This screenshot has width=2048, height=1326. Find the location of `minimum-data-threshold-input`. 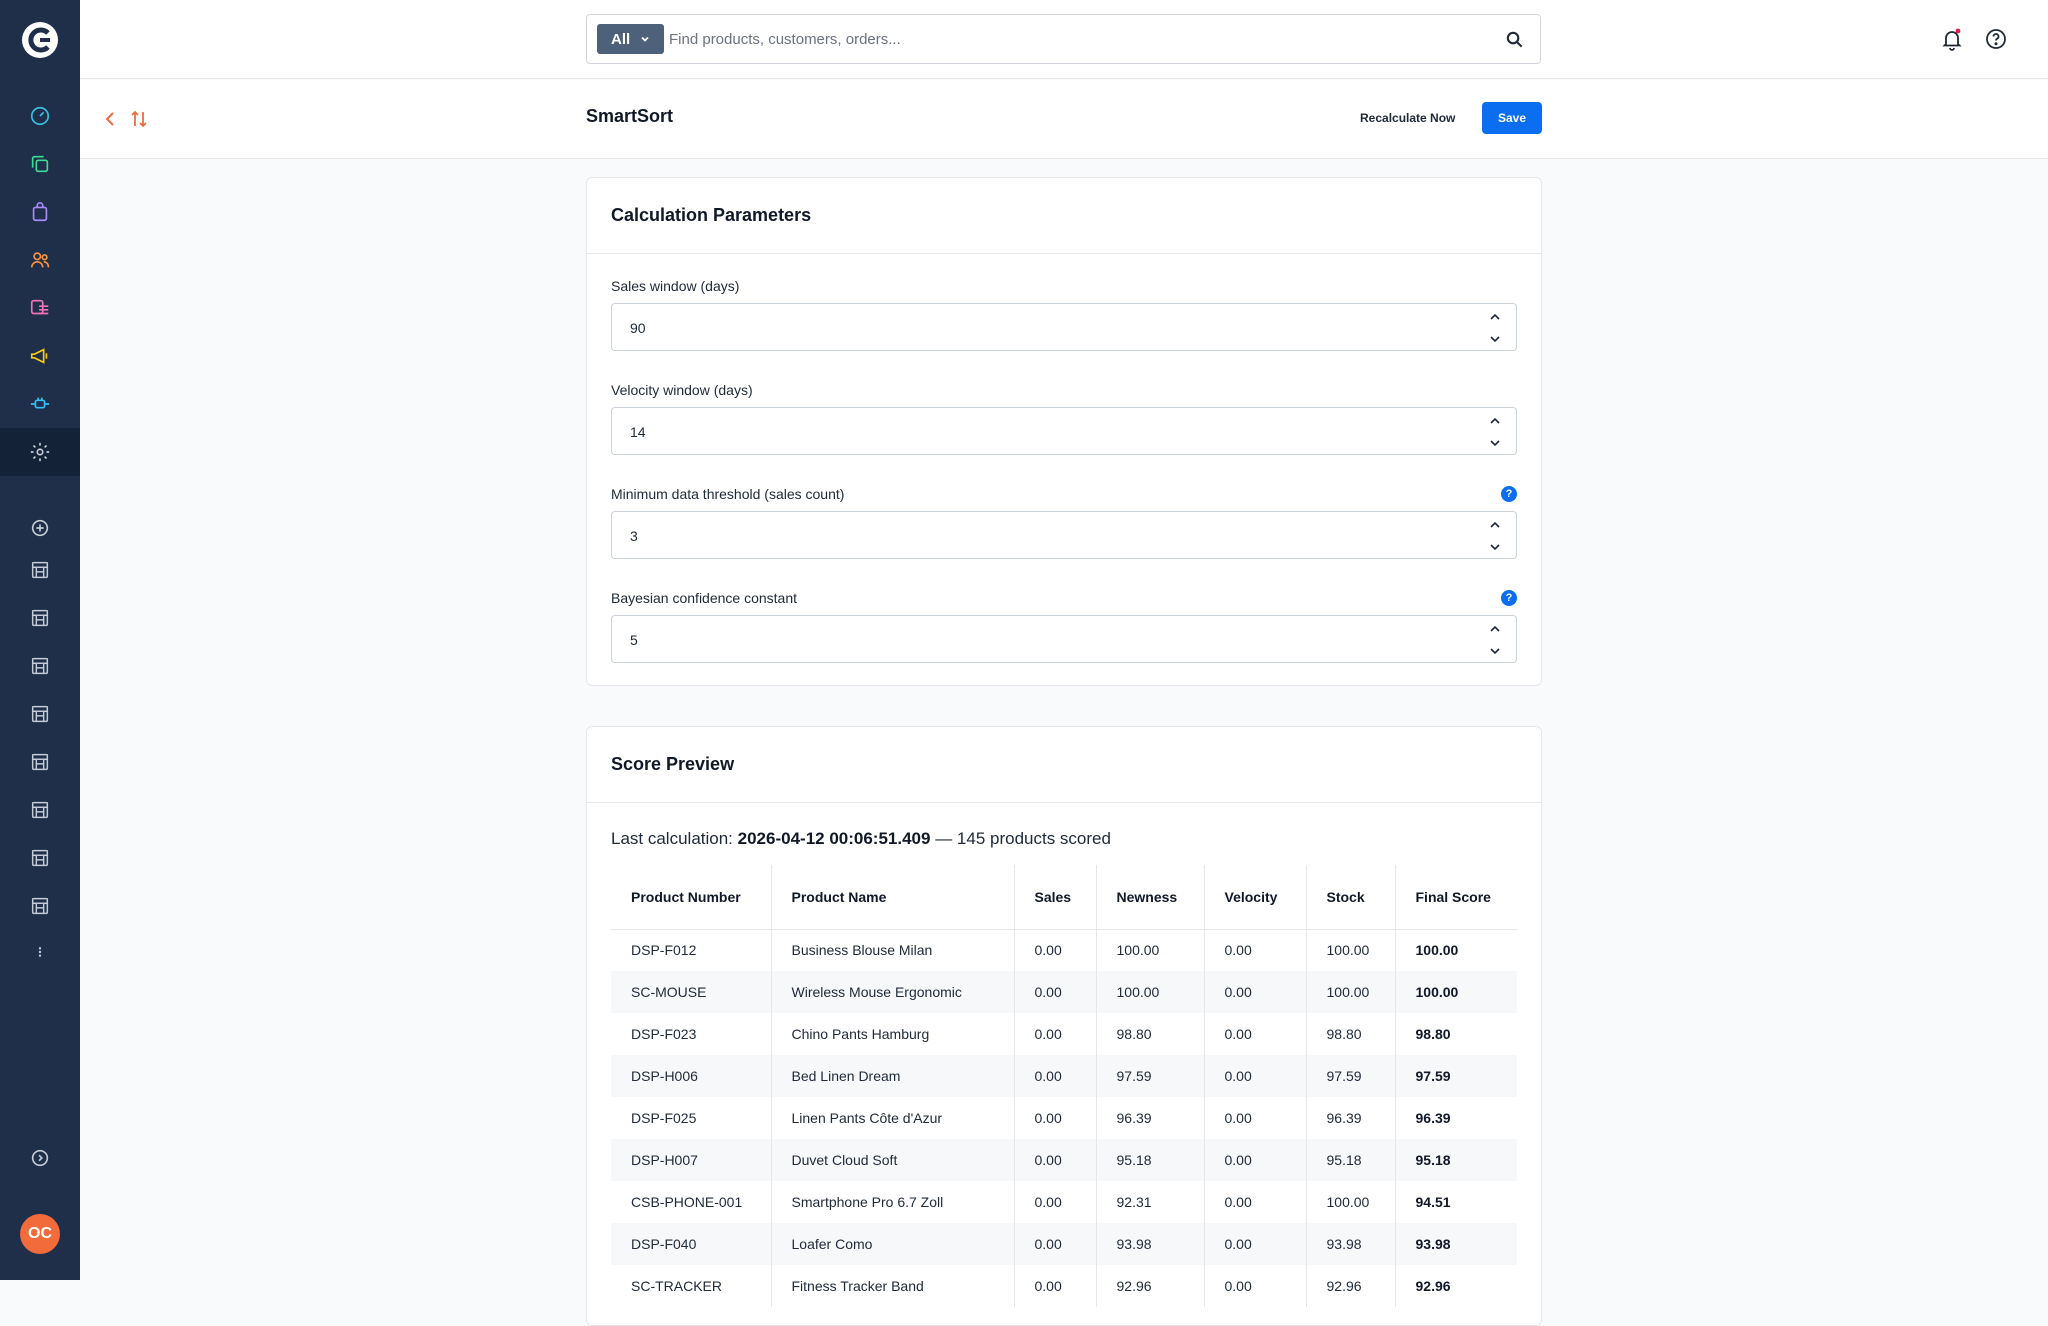

minimum-data-threshold-input is located at coordinates (1028, 536).